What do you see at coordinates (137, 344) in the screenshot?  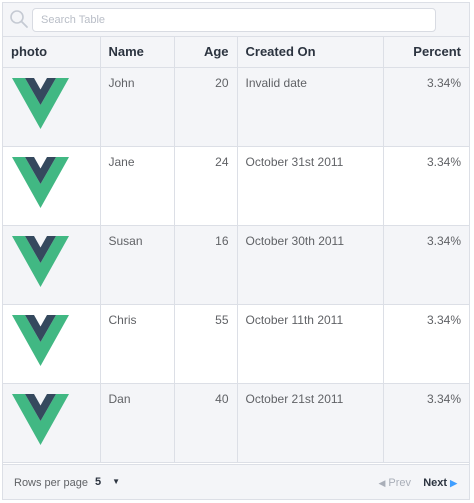 I see `name-cell: Chris` at bounding box center [137, 344].